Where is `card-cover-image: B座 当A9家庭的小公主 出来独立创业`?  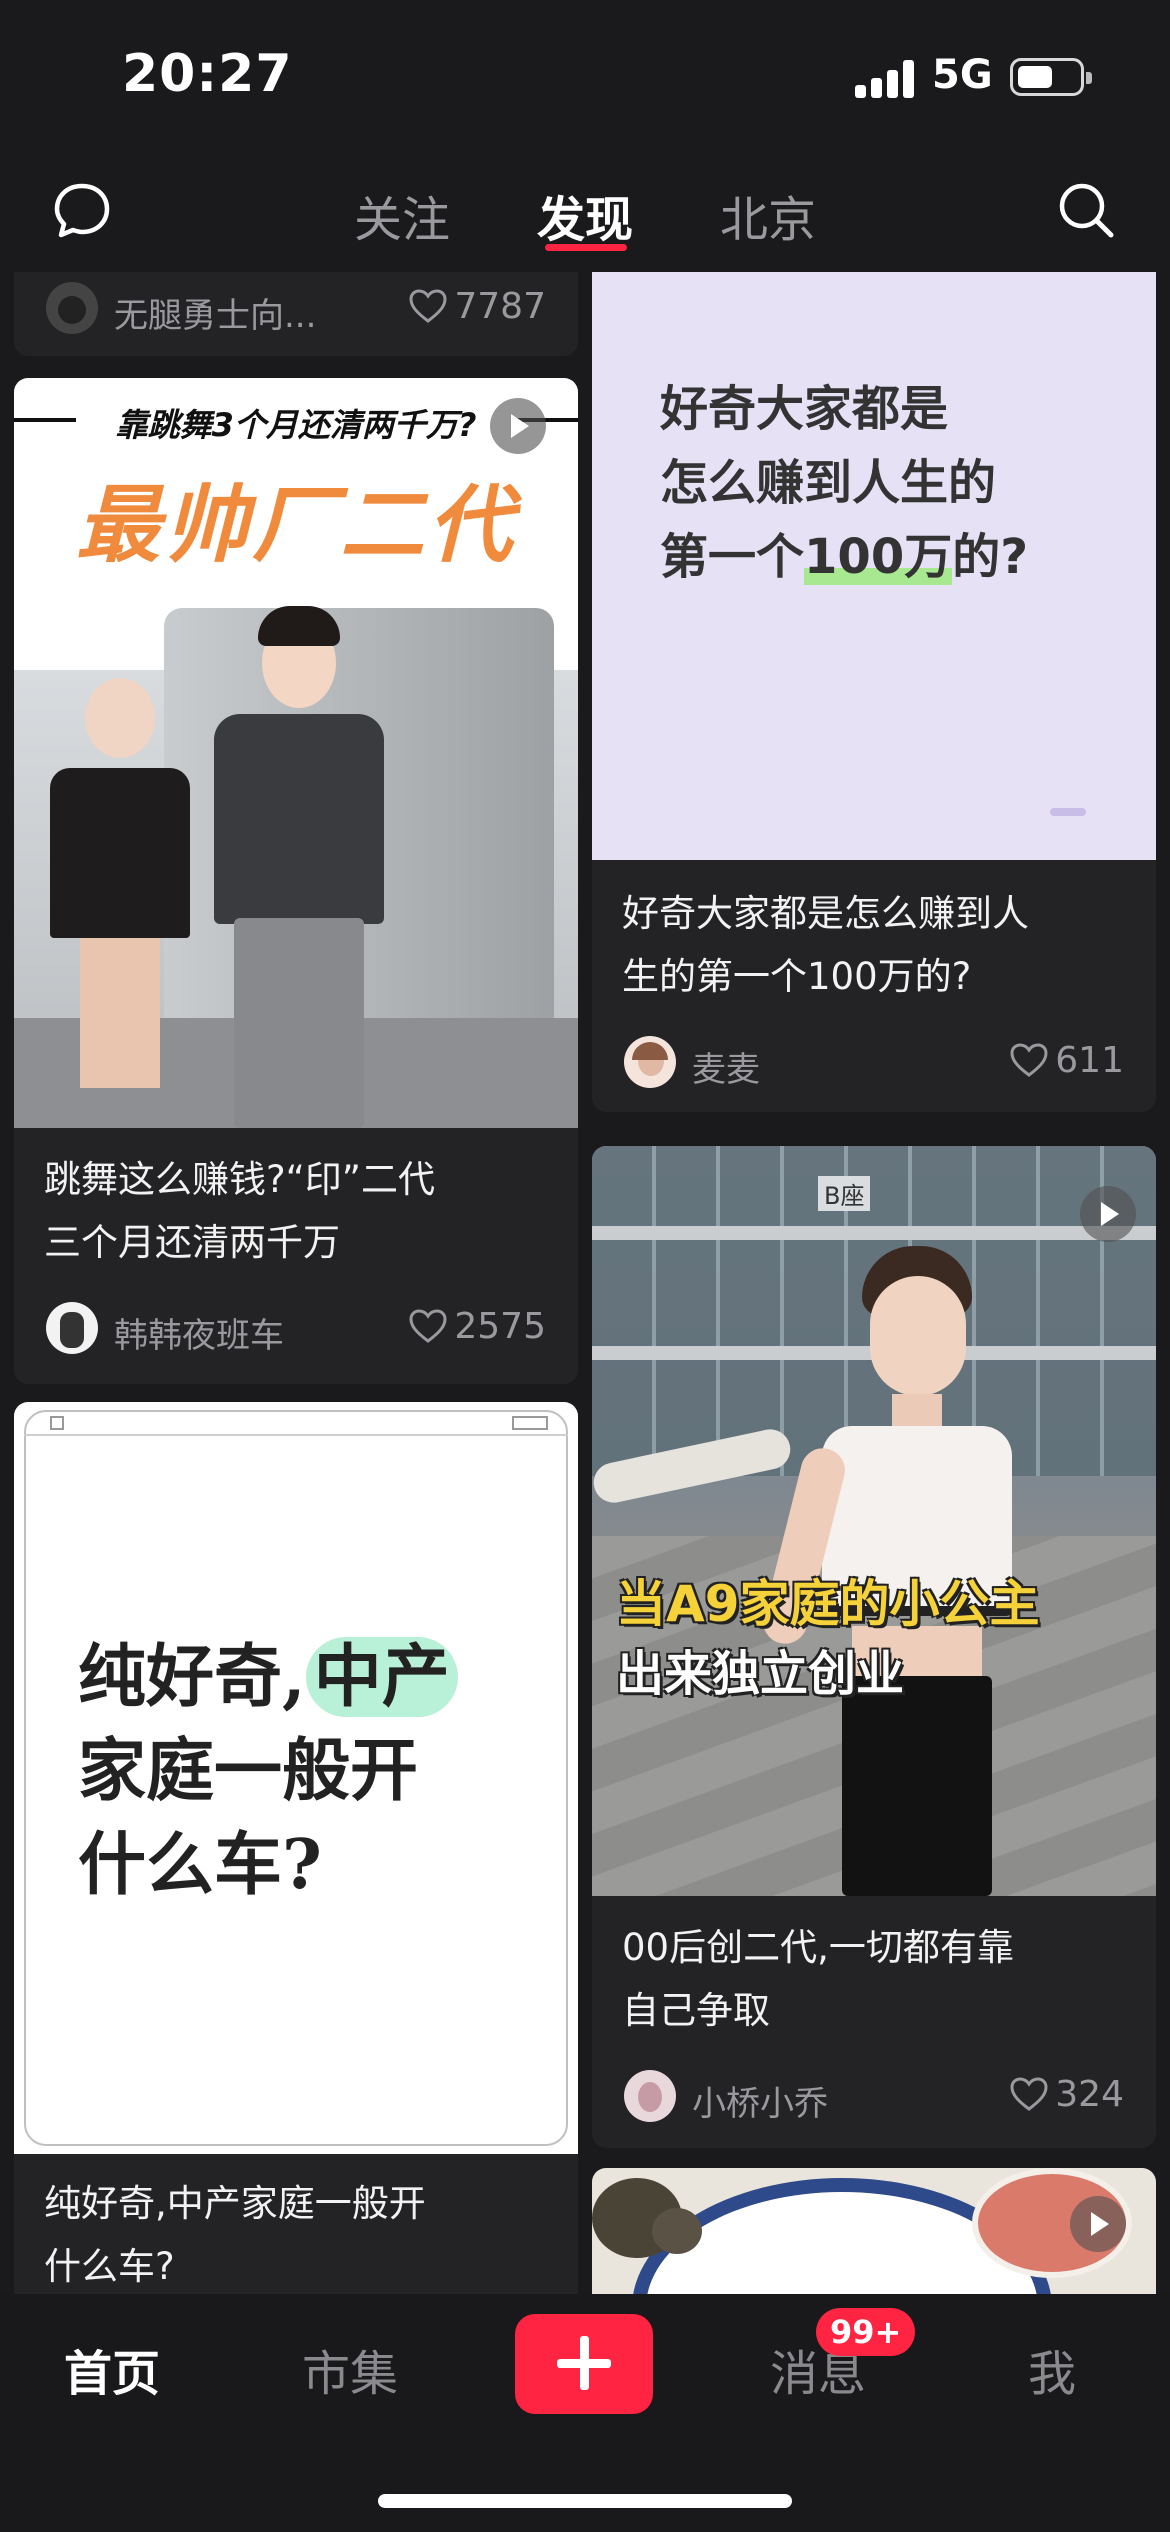
card-cover-image: B座 当A9家庭的小公主 出来独立创业 is located at coordinates (874, 1521).